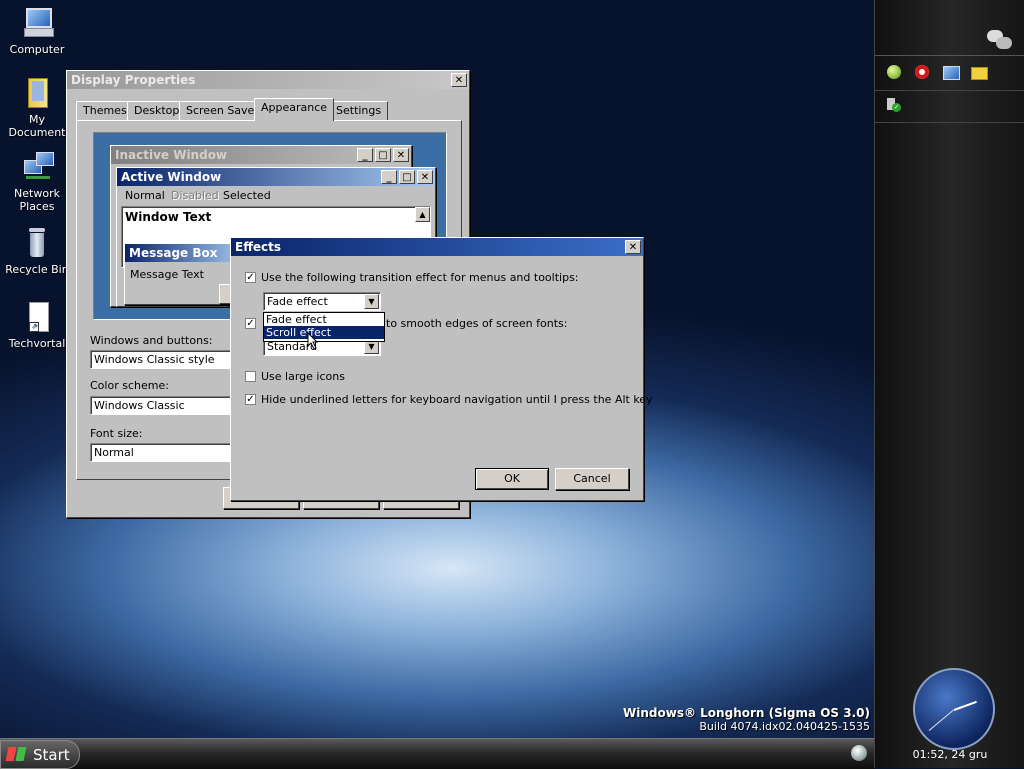 This screenshot has height=769, width=1024. What do you see at coordinates (894, 72) in the screenshot?
I see `green-globe-icon` at bounding box center [894, 72].